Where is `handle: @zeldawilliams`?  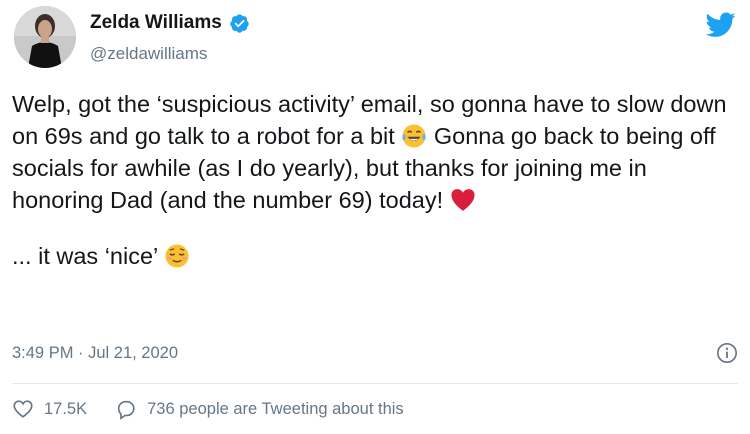 handle: @zeldawilliams is located at coordinates (148, 54).